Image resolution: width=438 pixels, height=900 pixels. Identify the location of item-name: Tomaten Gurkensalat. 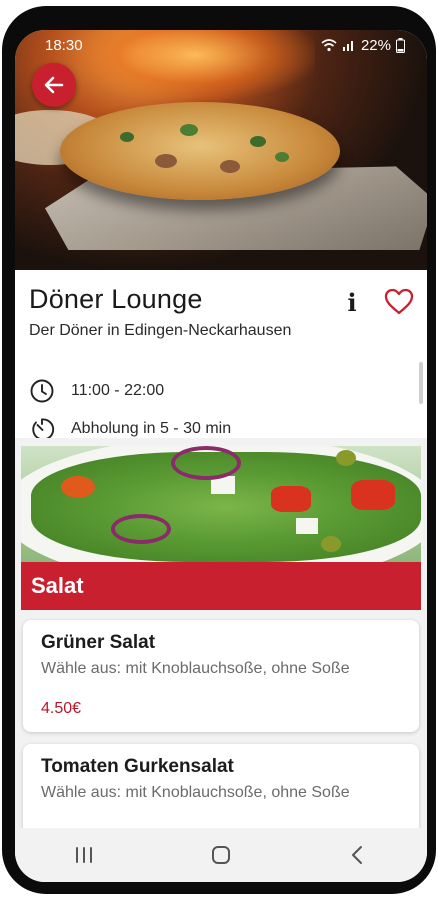
(137, 766).